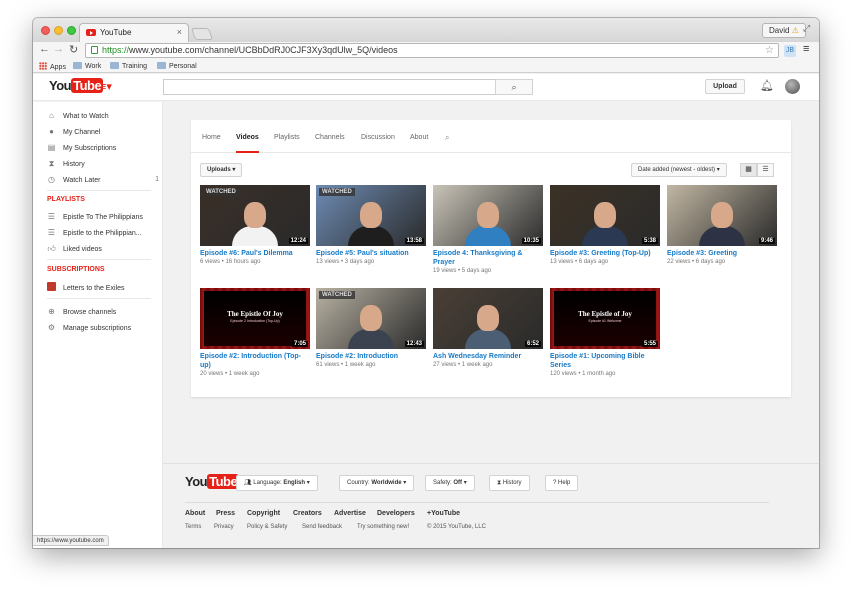  What do you see at coordinates (44, 49) in the screenshot?
I see `back-arrow-icon: ←` at bounding box center [44, 49].